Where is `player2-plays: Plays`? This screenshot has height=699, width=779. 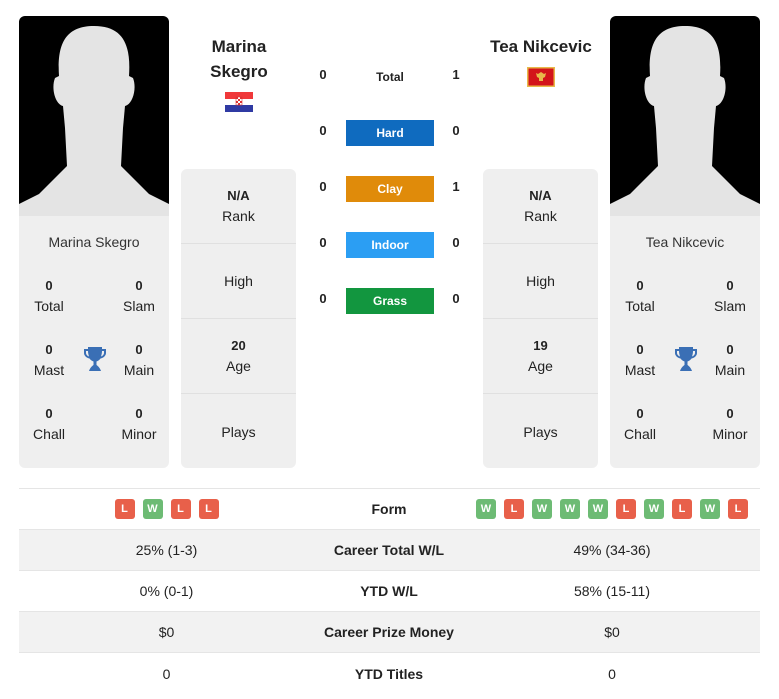
player2-plays: Plays is located at coordinates (540, 431).